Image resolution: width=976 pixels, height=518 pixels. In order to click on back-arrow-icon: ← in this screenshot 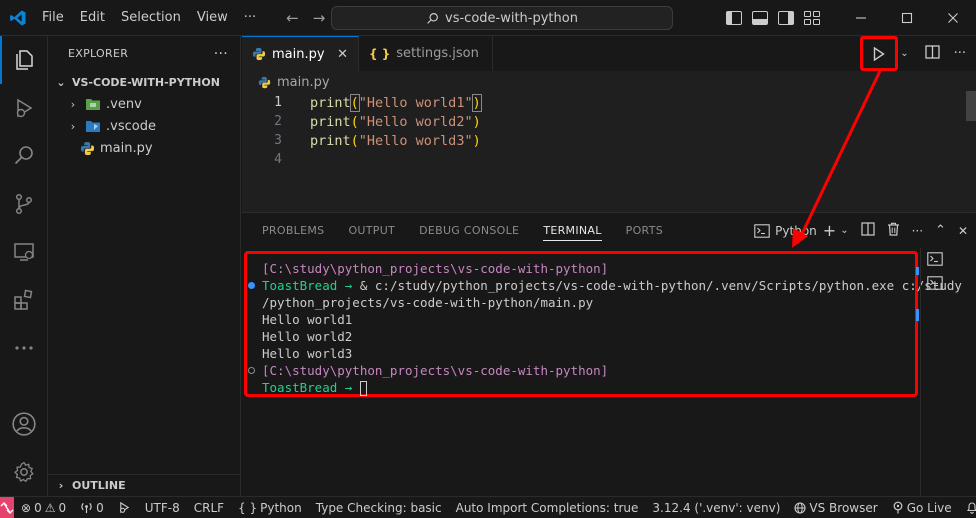, I will do `click(292, 18)`.